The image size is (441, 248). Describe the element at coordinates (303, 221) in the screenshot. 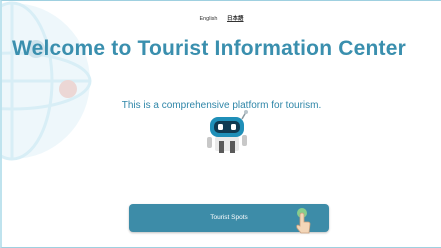

I see `hand-pointer-icon` at that location.